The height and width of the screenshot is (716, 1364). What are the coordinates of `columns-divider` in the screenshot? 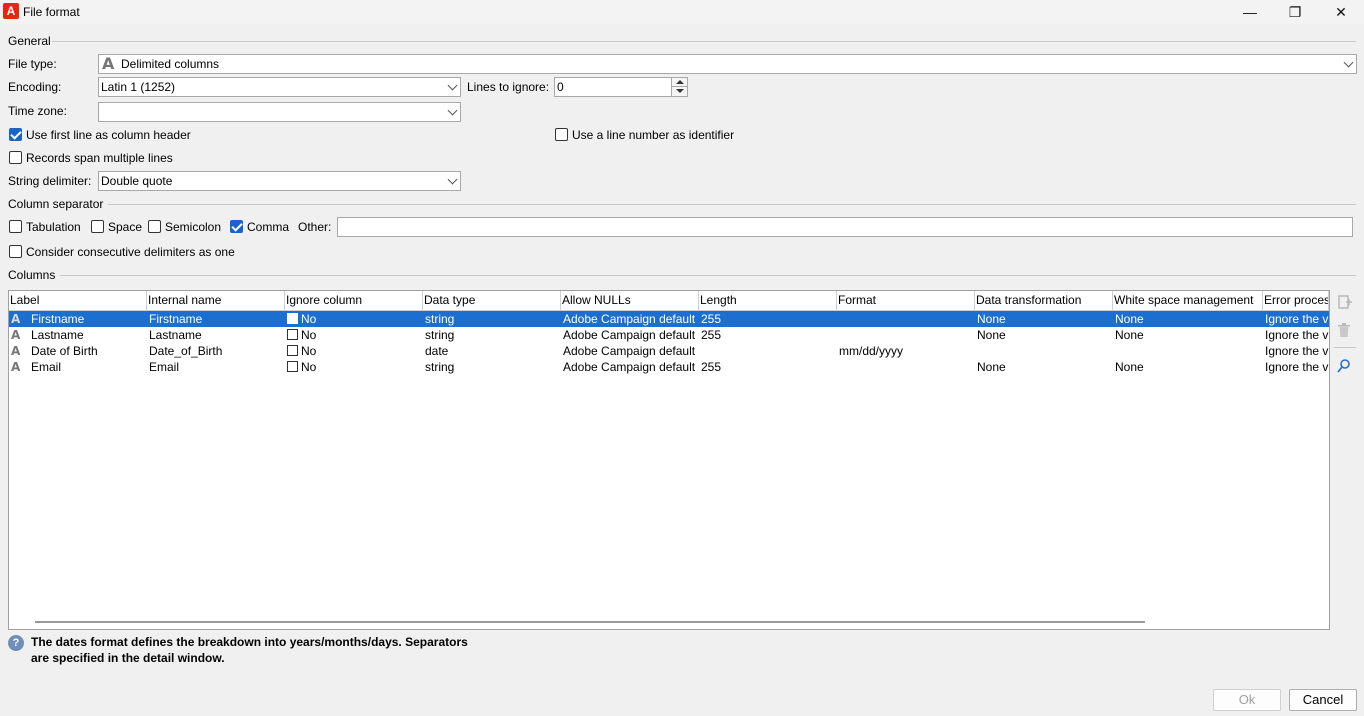 It's located at (708, 275).